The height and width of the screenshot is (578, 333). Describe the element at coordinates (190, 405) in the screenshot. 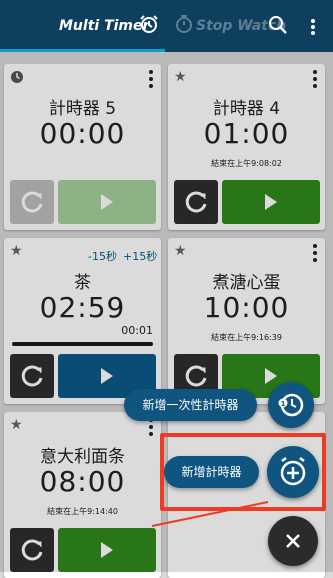

I see `add-one-time-timer-label: 新增一次性計時器` at that location.